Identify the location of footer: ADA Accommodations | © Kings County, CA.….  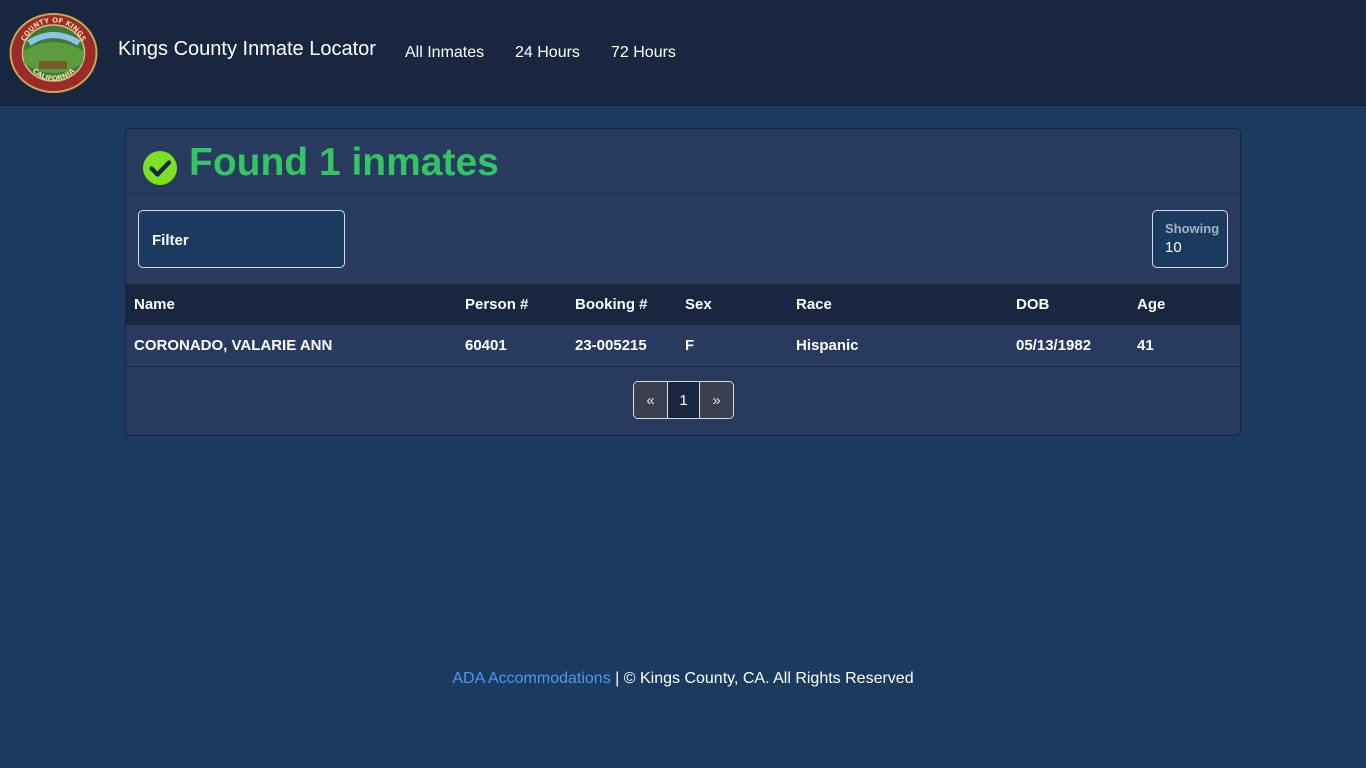
(683, 679).